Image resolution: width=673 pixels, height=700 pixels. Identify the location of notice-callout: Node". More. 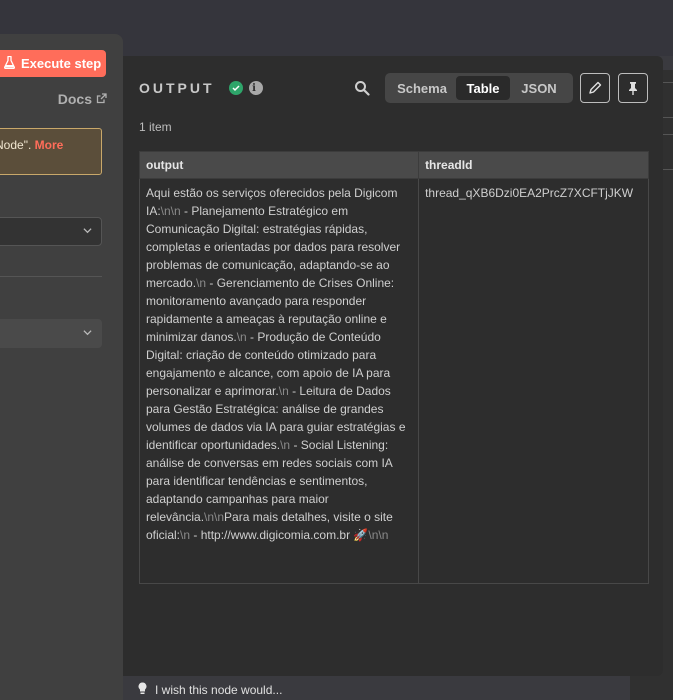
(51, 151).